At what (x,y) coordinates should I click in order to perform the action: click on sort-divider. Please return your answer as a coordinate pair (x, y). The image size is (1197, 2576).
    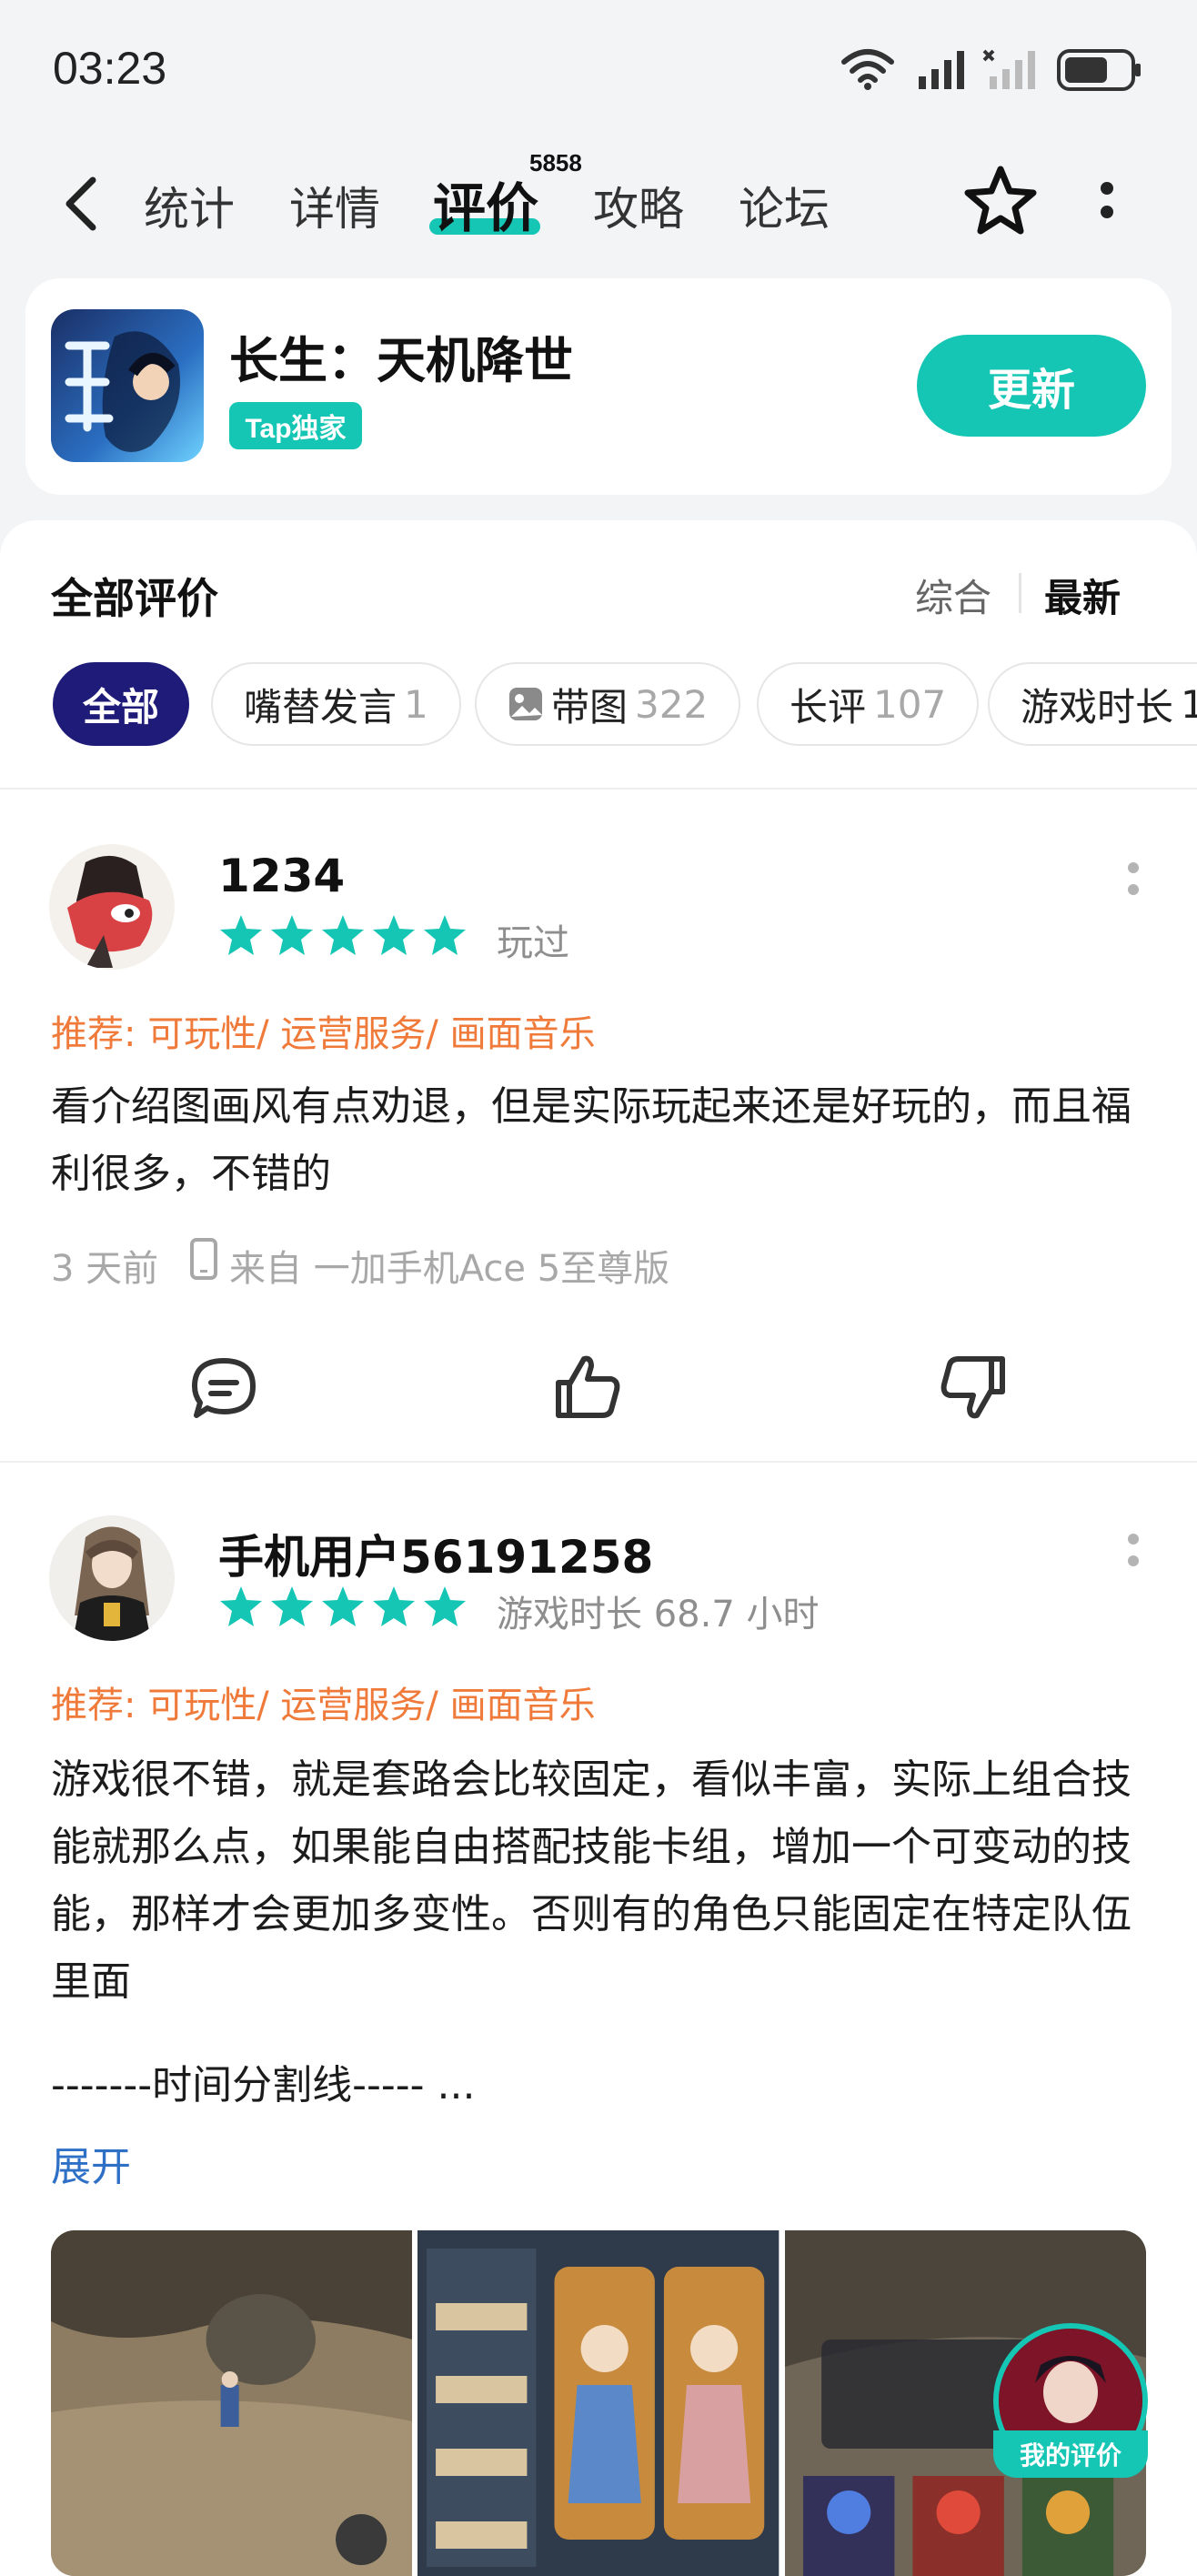
    Looking at the image, I should click on (1020, 593).